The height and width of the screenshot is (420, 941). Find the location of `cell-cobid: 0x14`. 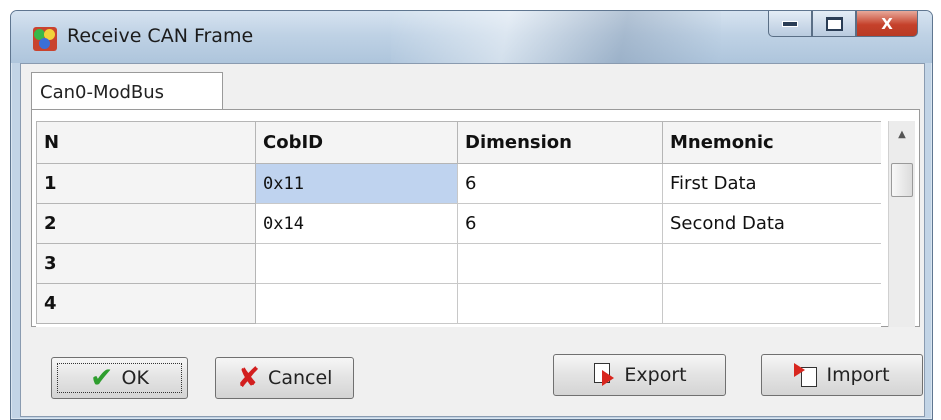

cell-cobid: 0x14 is located at coordinates (356, 223).